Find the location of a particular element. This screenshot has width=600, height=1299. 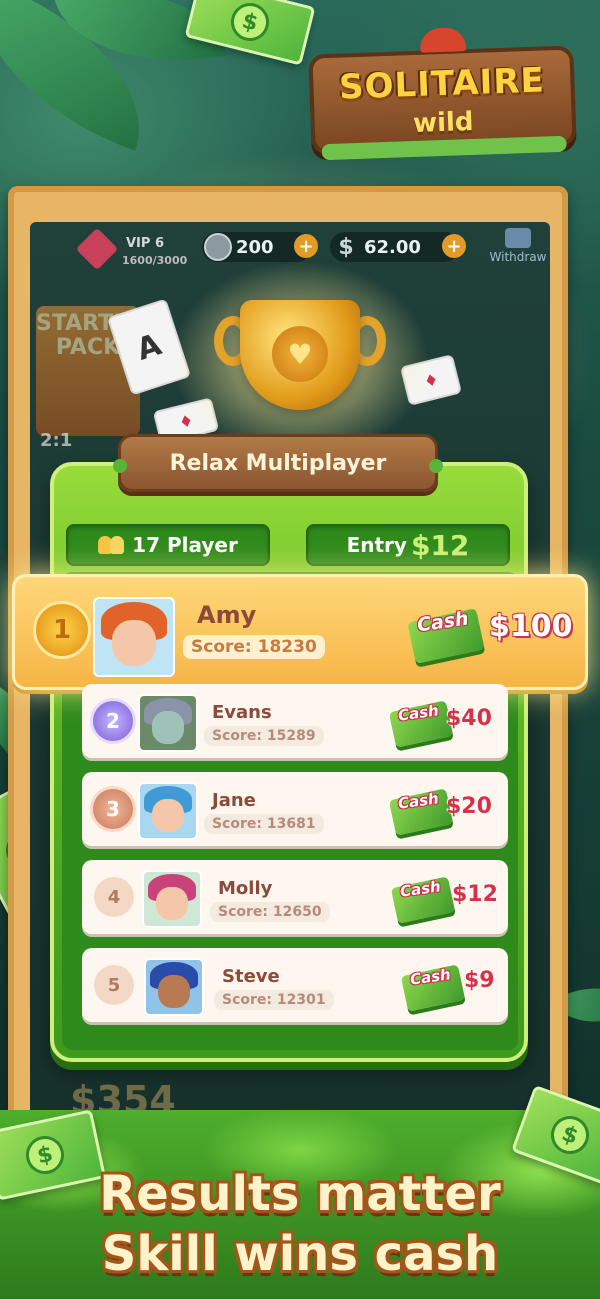

prize-amount: $12 is located at coordinates (475, 894).